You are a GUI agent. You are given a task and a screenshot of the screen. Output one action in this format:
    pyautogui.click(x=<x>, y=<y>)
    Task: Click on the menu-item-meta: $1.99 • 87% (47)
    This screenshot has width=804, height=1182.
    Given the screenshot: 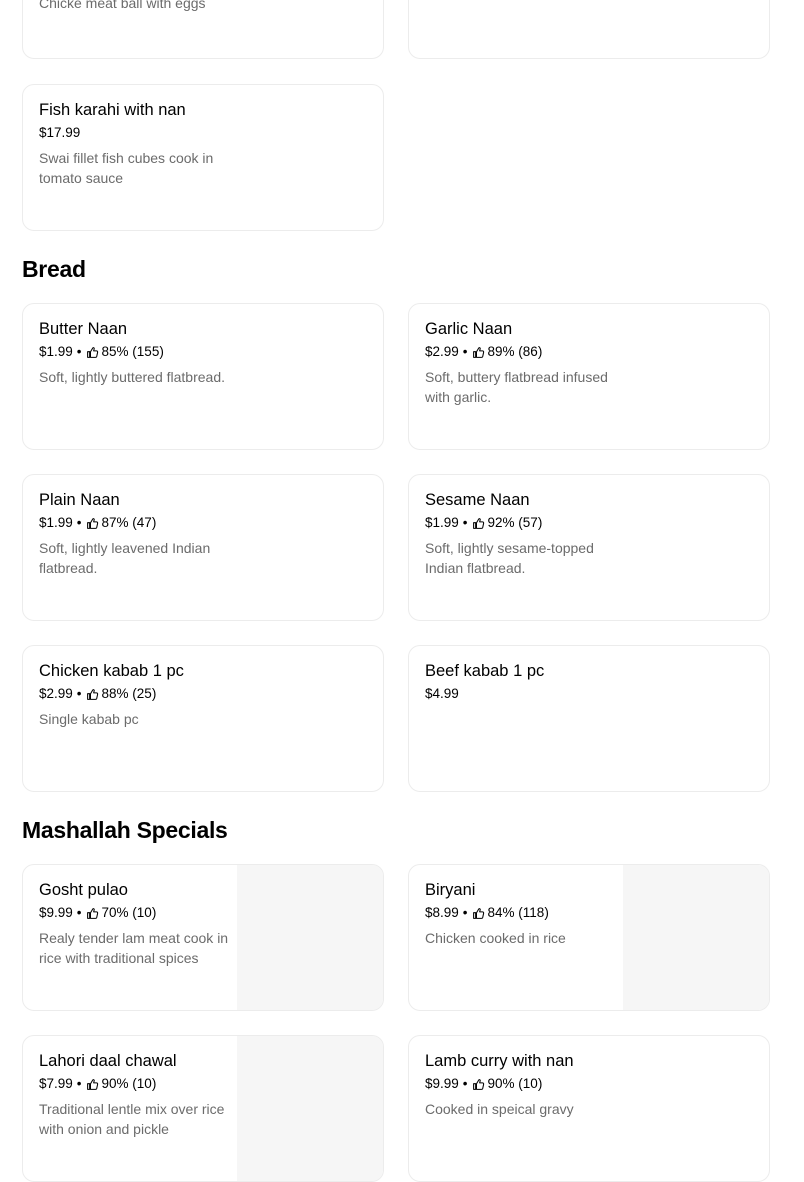 What is the action you would take?
    pyautogui.click(x=139, y=523)
    